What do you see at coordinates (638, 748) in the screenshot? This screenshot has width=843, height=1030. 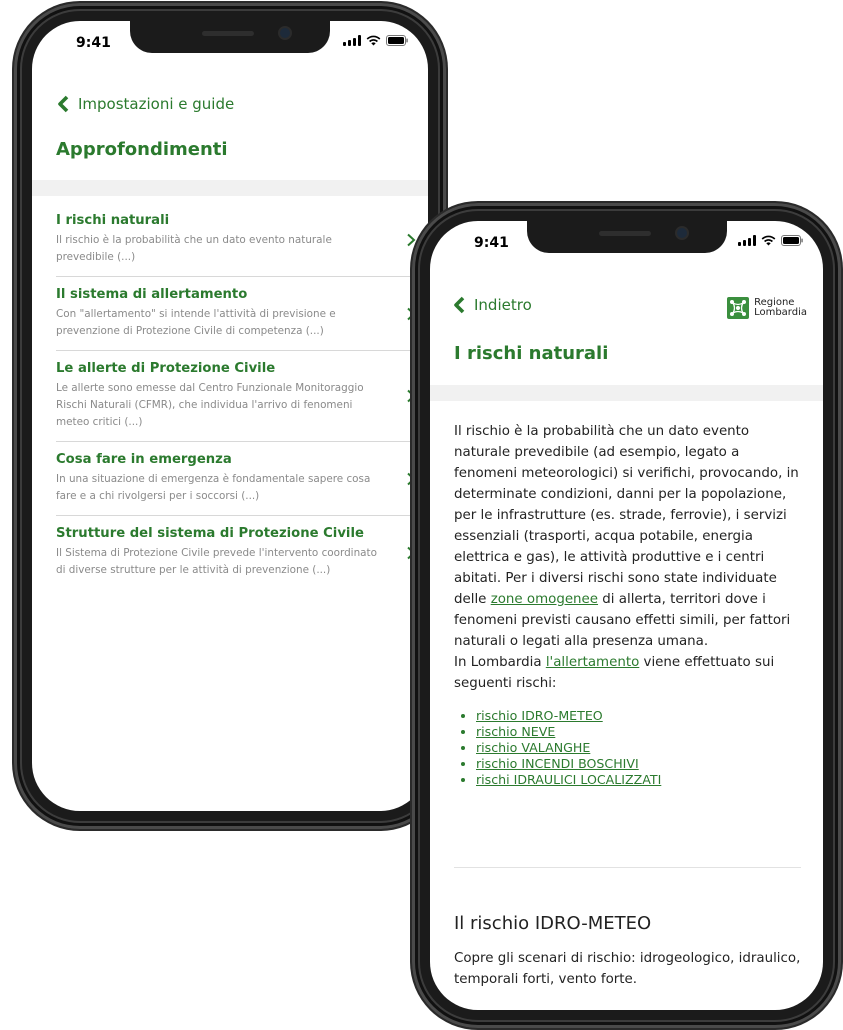 I see `list-item: rischio VALANGHE` at bounding box center [638, 748].